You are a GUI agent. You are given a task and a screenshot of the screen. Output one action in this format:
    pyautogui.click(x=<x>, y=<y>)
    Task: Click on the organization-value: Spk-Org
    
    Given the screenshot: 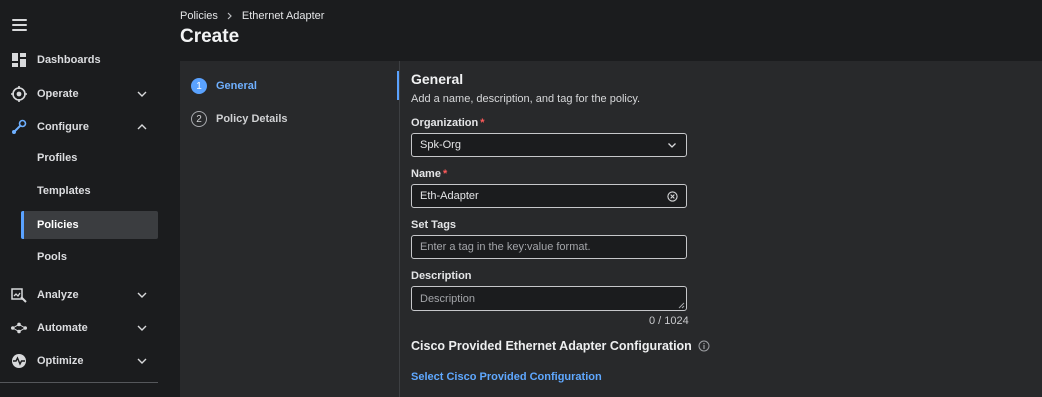 What is the action you would take?
    pyautogui.click(x=440, y=145)
    